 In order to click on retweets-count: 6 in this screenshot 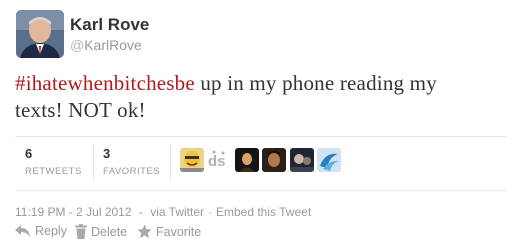, I will do `click(29, 153)`.